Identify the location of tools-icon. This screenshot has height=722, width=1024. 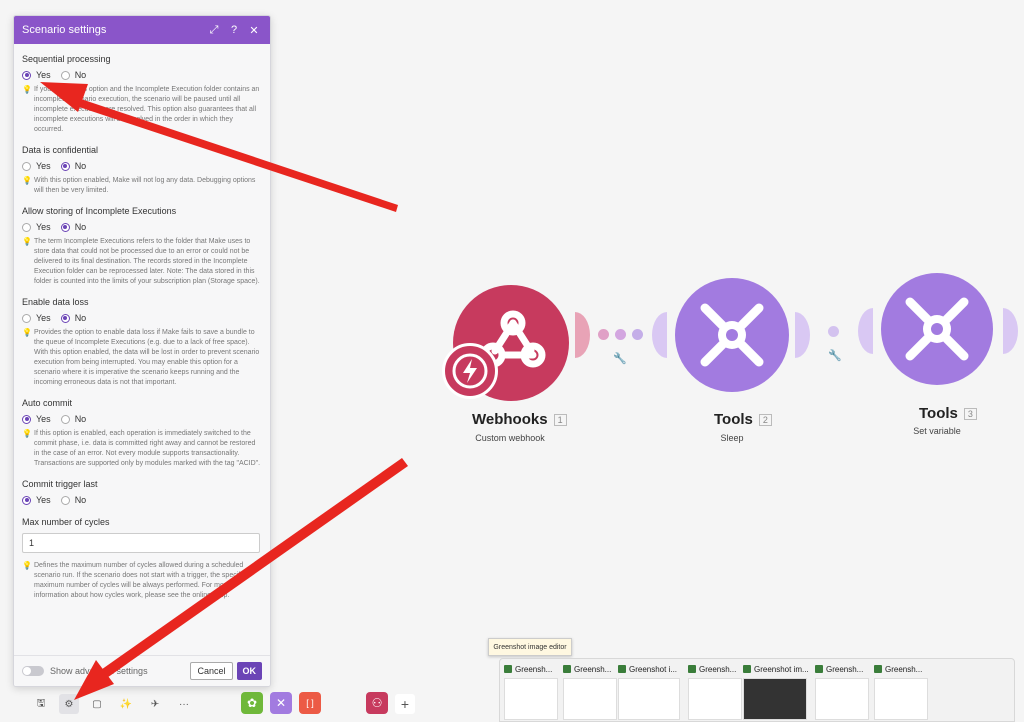
(732, 335).